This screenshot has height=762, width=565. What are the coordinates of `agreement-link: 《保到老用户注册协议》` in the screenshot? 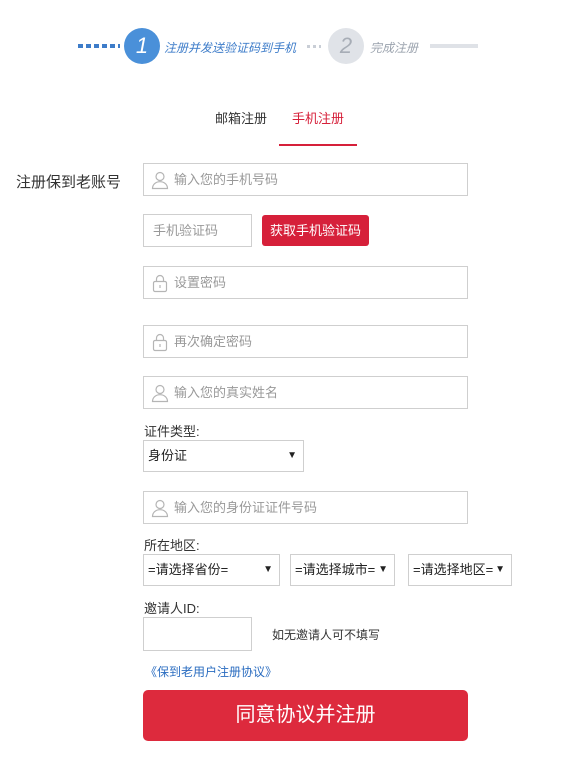 It's located at (211, 671).